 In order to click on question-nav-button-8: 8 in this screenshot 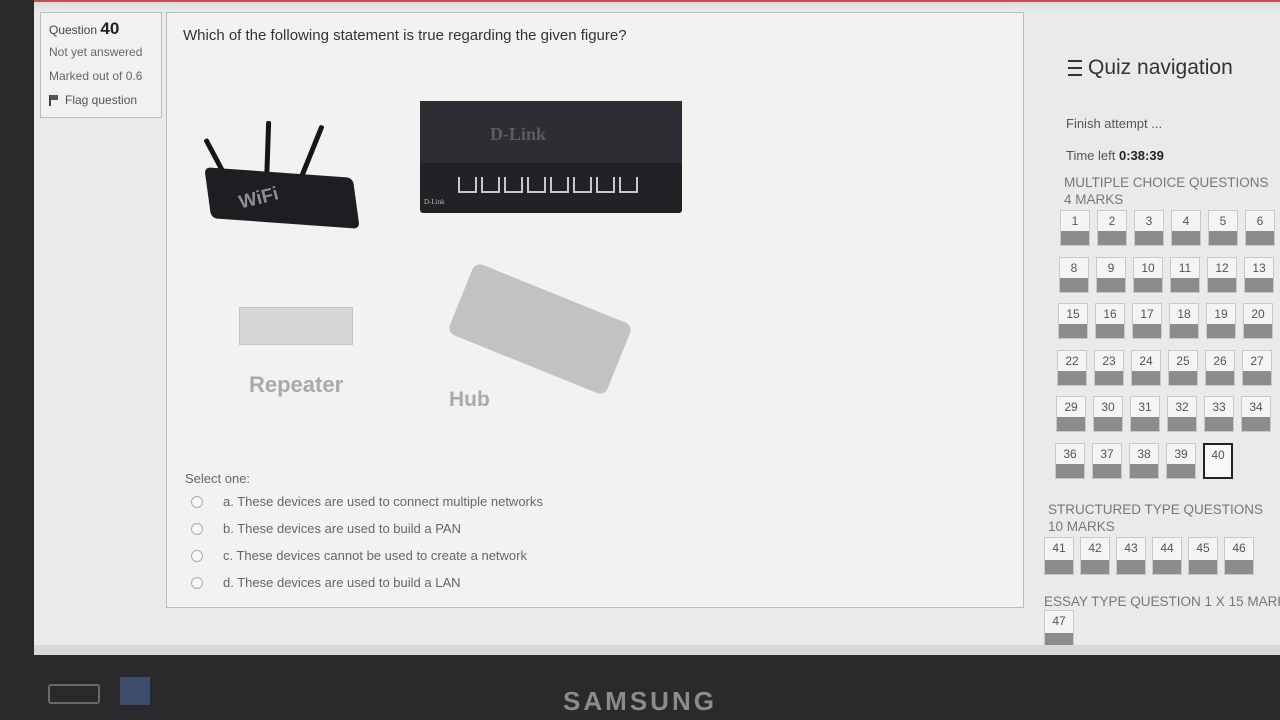, I will do `click(1074, 274)`.